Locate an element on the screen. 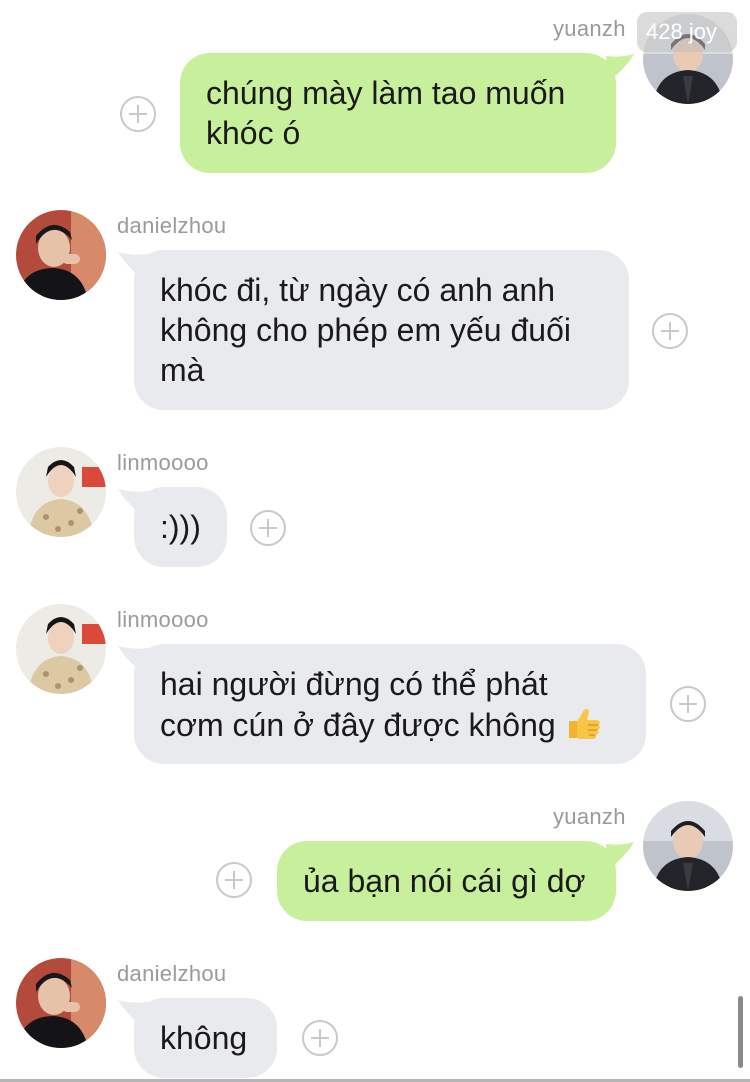  message-line: cơm cún ở đây được không is located at coordinates (358, 724).